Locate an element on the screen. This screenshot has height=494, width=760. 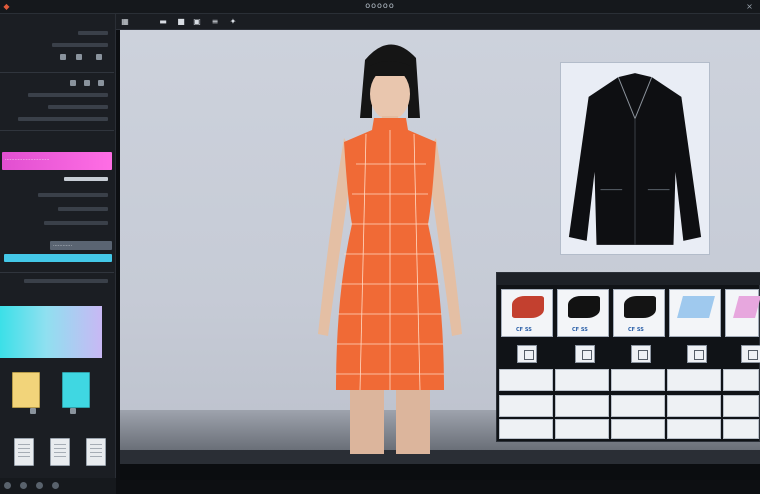
window-title: ooooo is located at coordinates (380, 5).